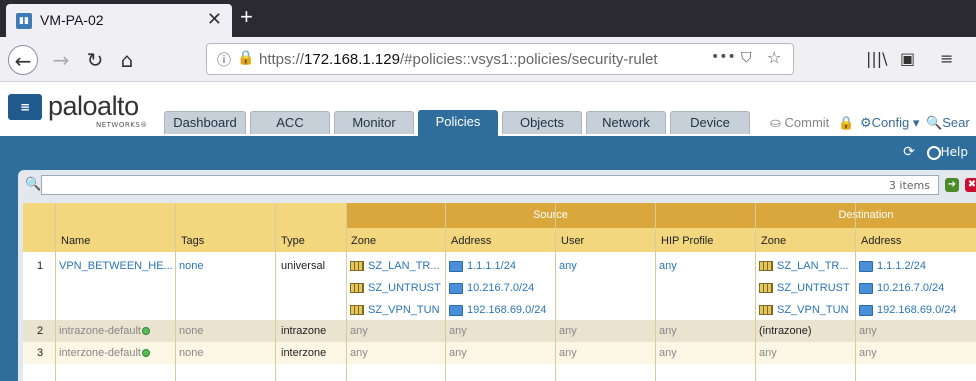 The image size is (976, 381). Describe the element at coordinates (40, 266) in the screenshot. I see `row-number: 1` at that location.